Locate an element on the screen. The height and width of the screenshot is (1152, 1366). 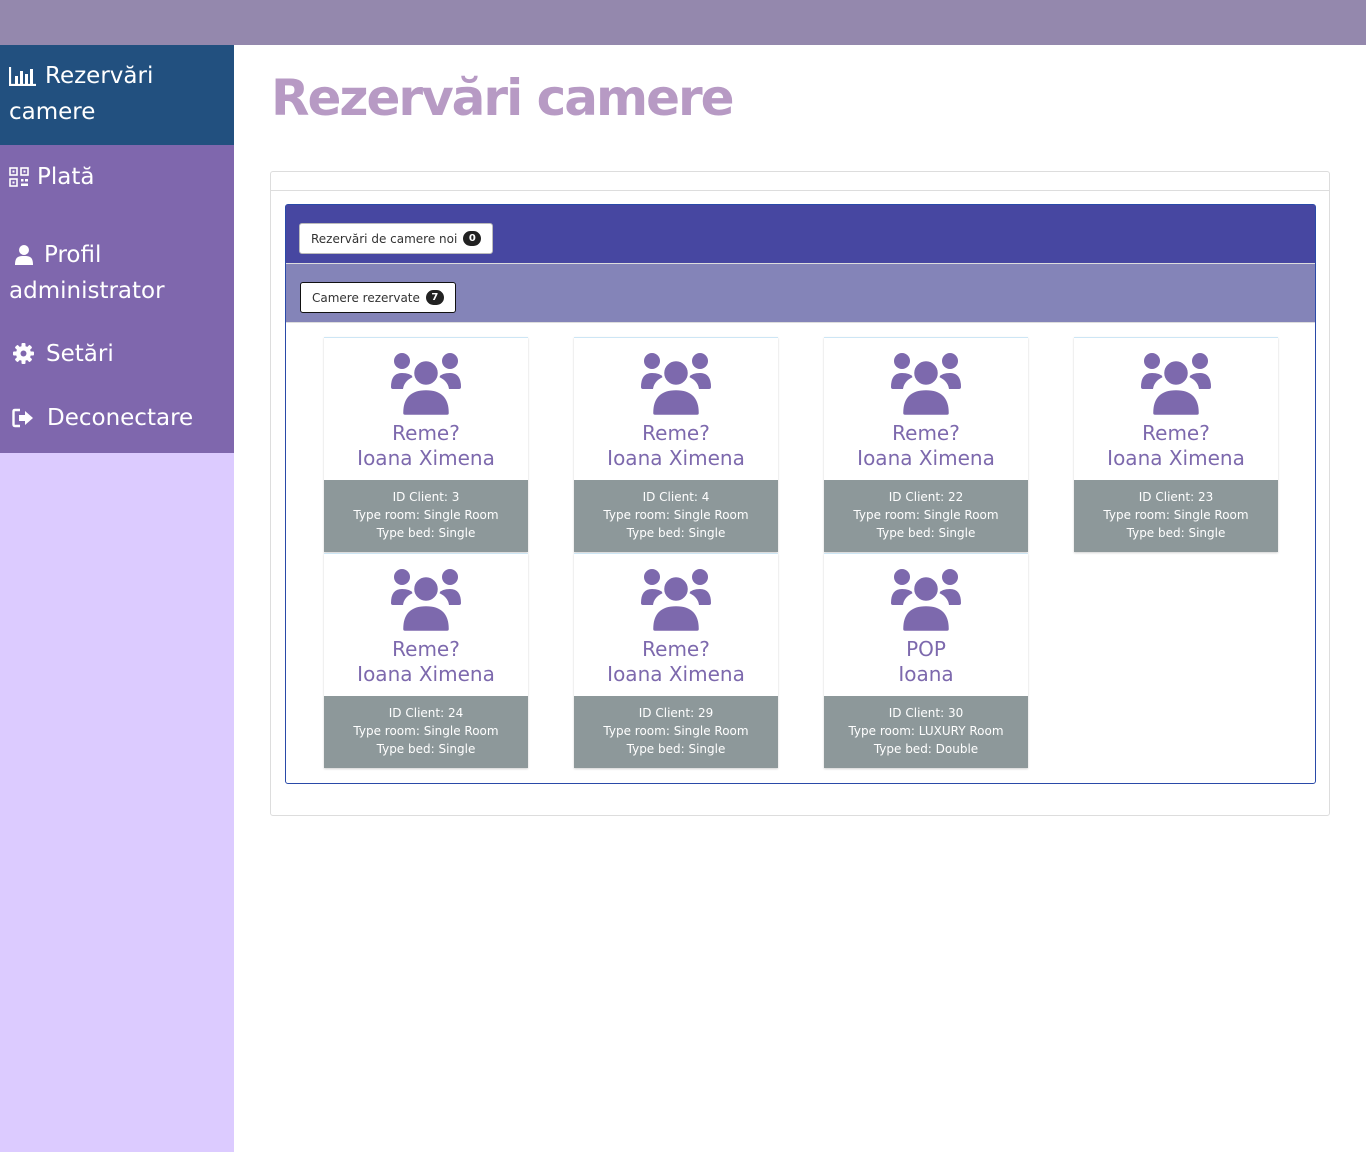
room-type: Type room: LUXURY Room is located at coordinates (926, 731).